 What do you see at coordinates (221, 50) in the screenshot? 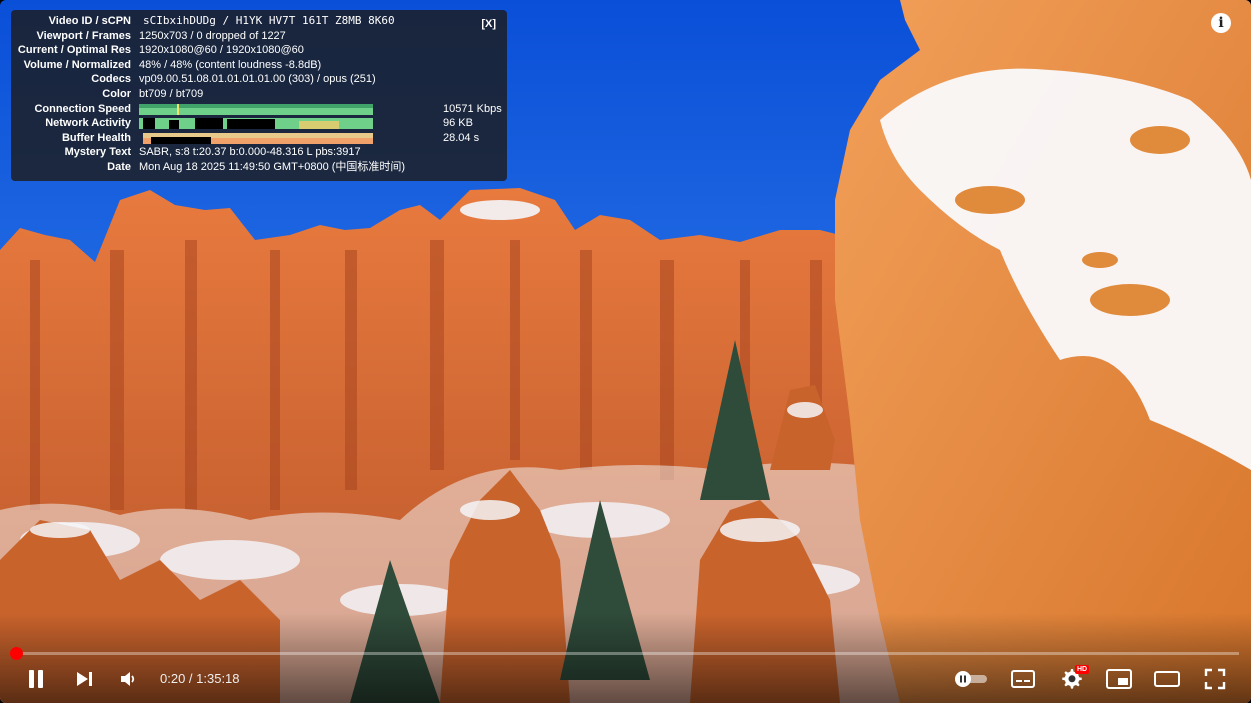
I see `stats-value: 1920x1080@60 / 1920x1080@60` at bounding box center [221, 50].